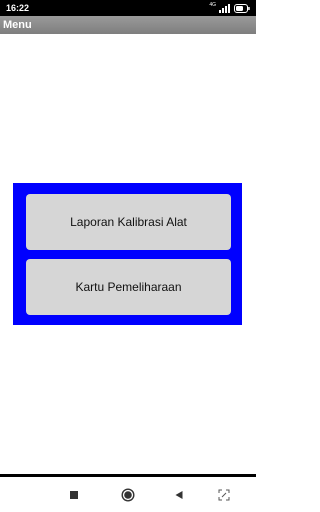 Image resolution: width=320 pixels, height=512 pixels. I want to click on recent-apps-icon, so click(74, 495).